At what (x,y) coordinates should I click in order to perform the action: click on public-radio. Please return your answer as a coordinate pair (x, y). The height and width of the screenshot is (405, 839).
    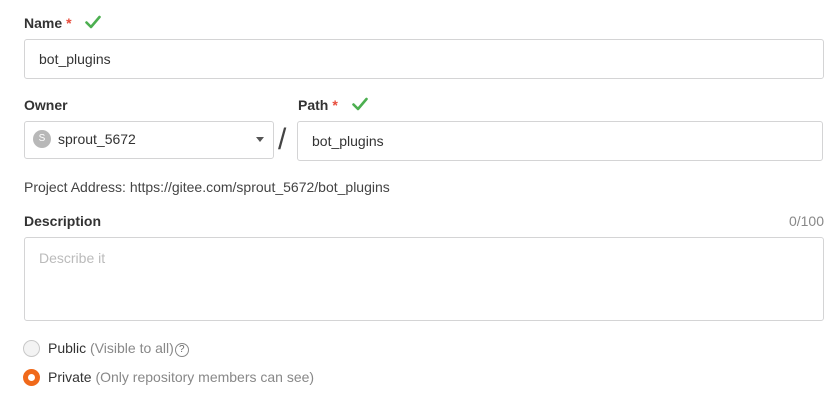
    Looking at the image, I should click on (31, 348).